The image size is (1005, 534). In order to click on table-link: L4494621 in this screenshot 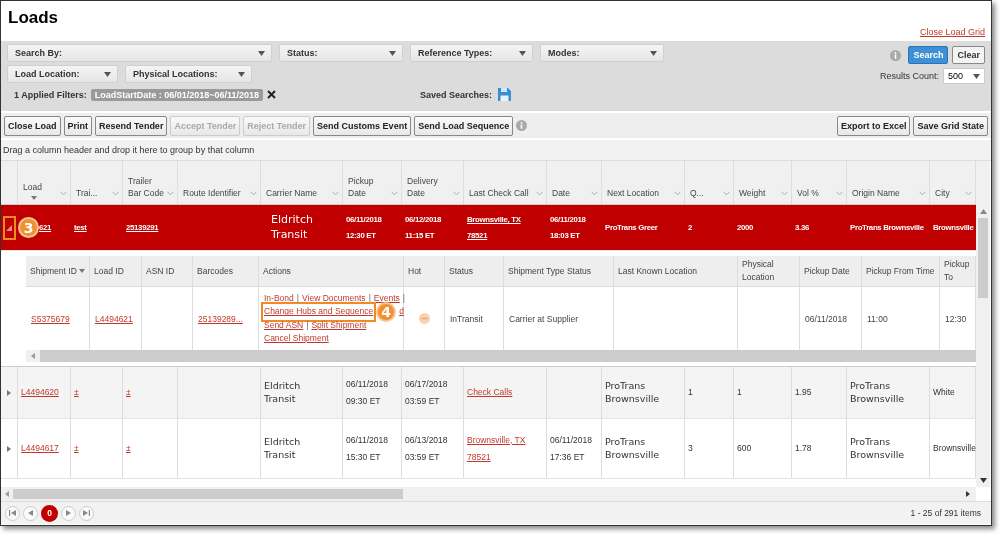, I will do `click(114, 318)`.